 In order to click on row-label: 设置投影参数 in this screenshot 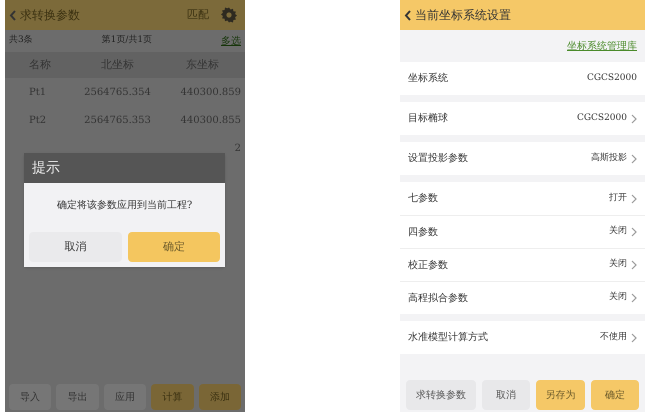, I will do `click(438, 159)`.